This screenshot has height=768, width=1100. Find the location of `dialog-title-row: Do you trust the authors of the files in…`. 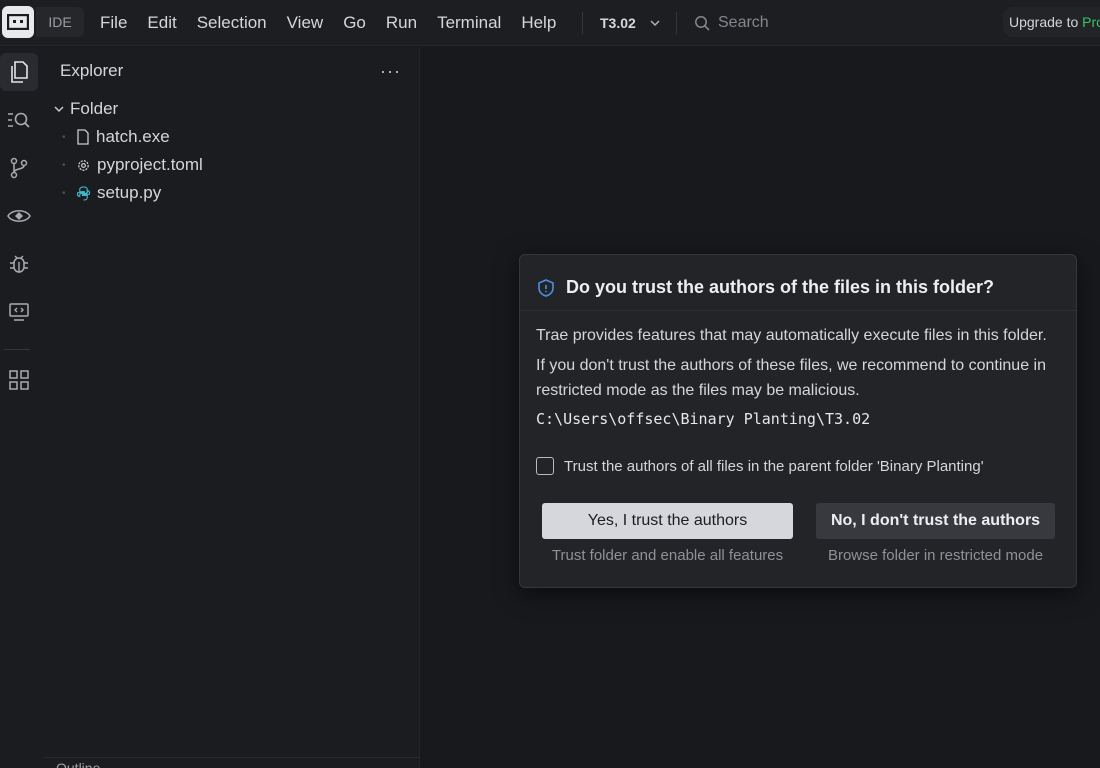

dialog-title-row: Do you trust the authors of the files in… is located at coordinates (766, 287).